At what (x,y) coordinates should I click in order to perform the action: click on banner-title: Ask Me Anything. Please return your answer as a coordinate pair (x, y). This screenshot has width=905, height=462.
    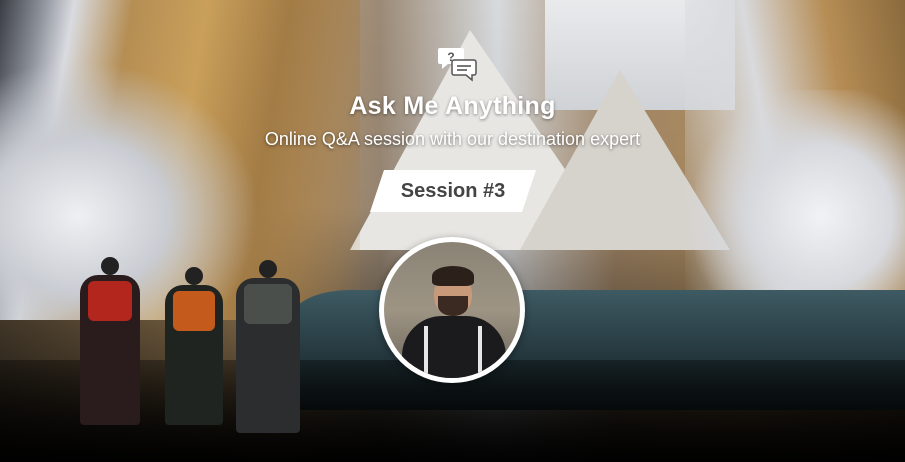
    Looking at the image, I should click on (452, 106).